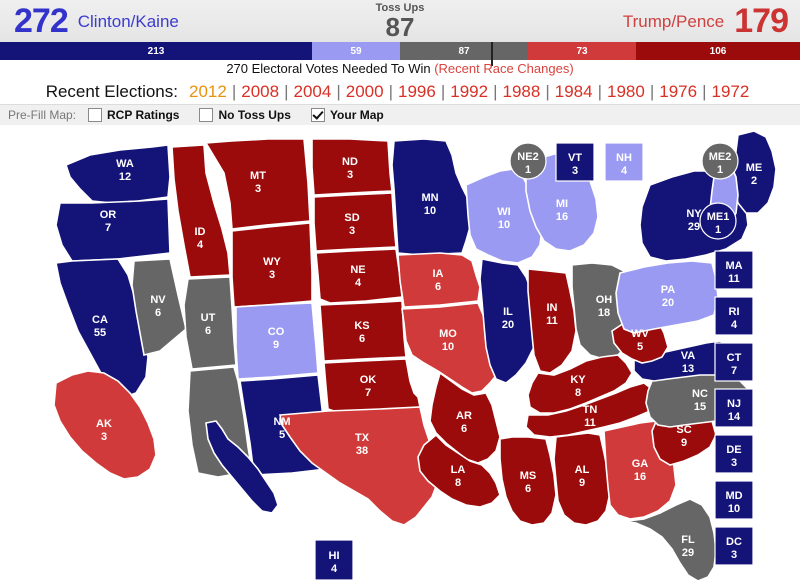  I want to click on state-al, so click(582, 479).